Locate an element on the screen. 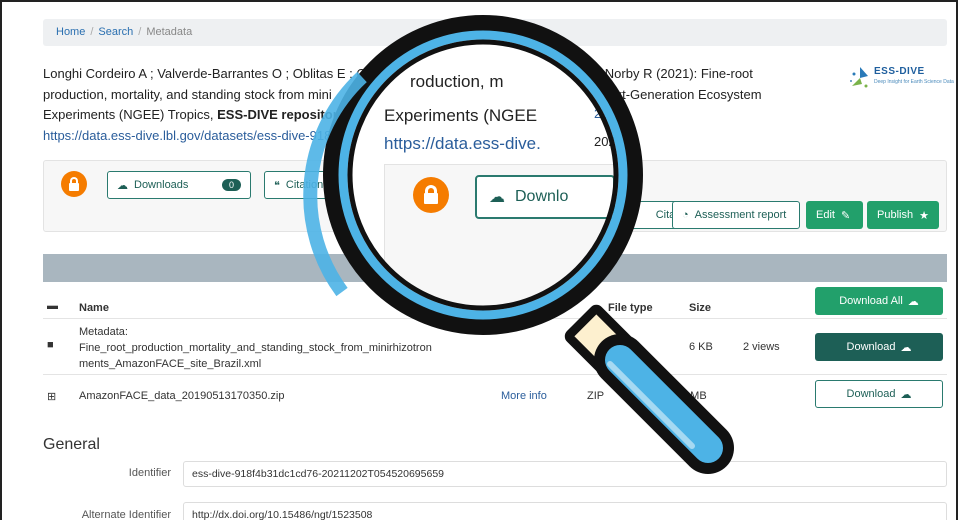 The image size is (958, 520). file-views: 2 views is located at coordinates (761, 347).